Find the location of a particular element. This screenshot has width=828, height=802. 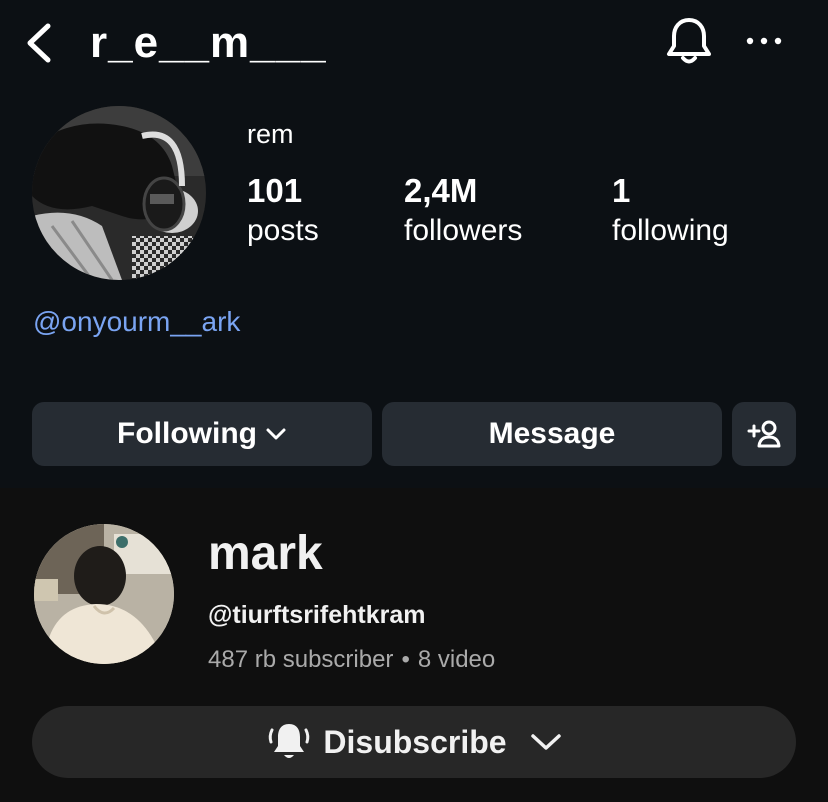

message-button-label: Message is located at coordinates (552, 433).